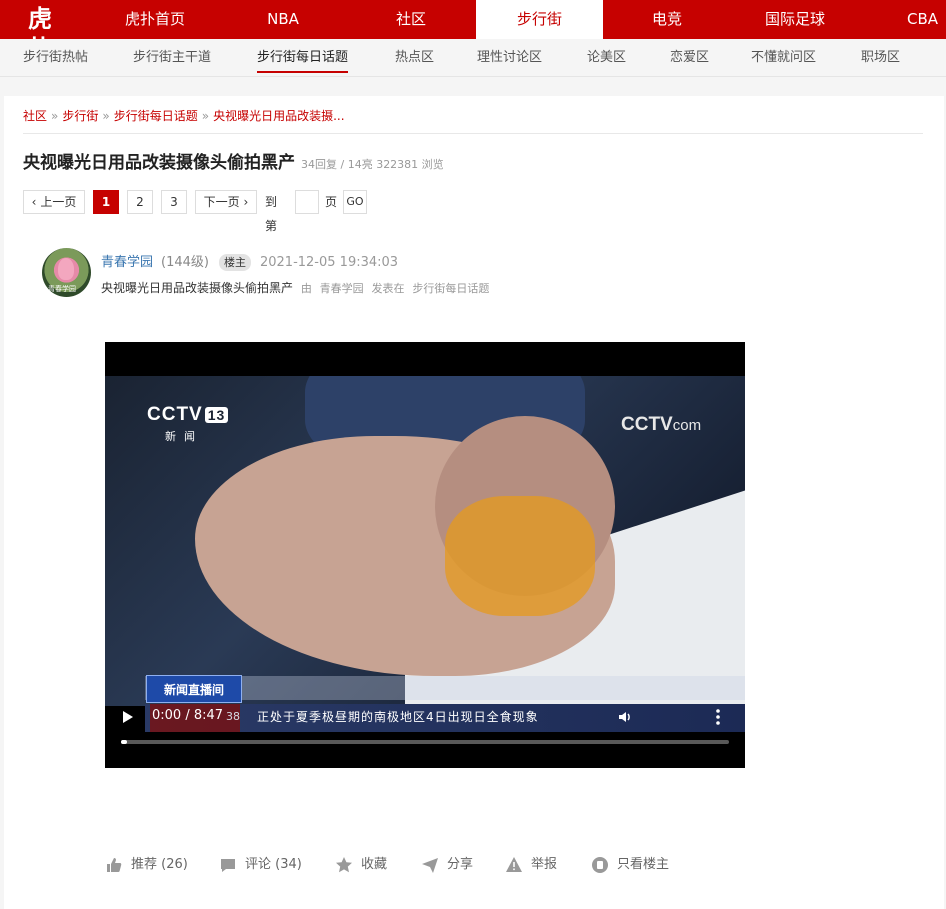 The height and width of the screenshot is (909, 946). I want to click on host-badge: 楼主, so click(234, 262).